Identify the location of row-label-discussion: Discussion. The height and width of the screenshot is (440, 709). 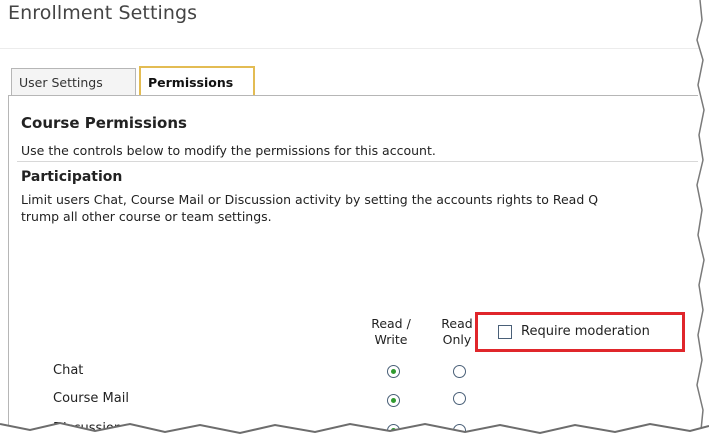
(88, 426).